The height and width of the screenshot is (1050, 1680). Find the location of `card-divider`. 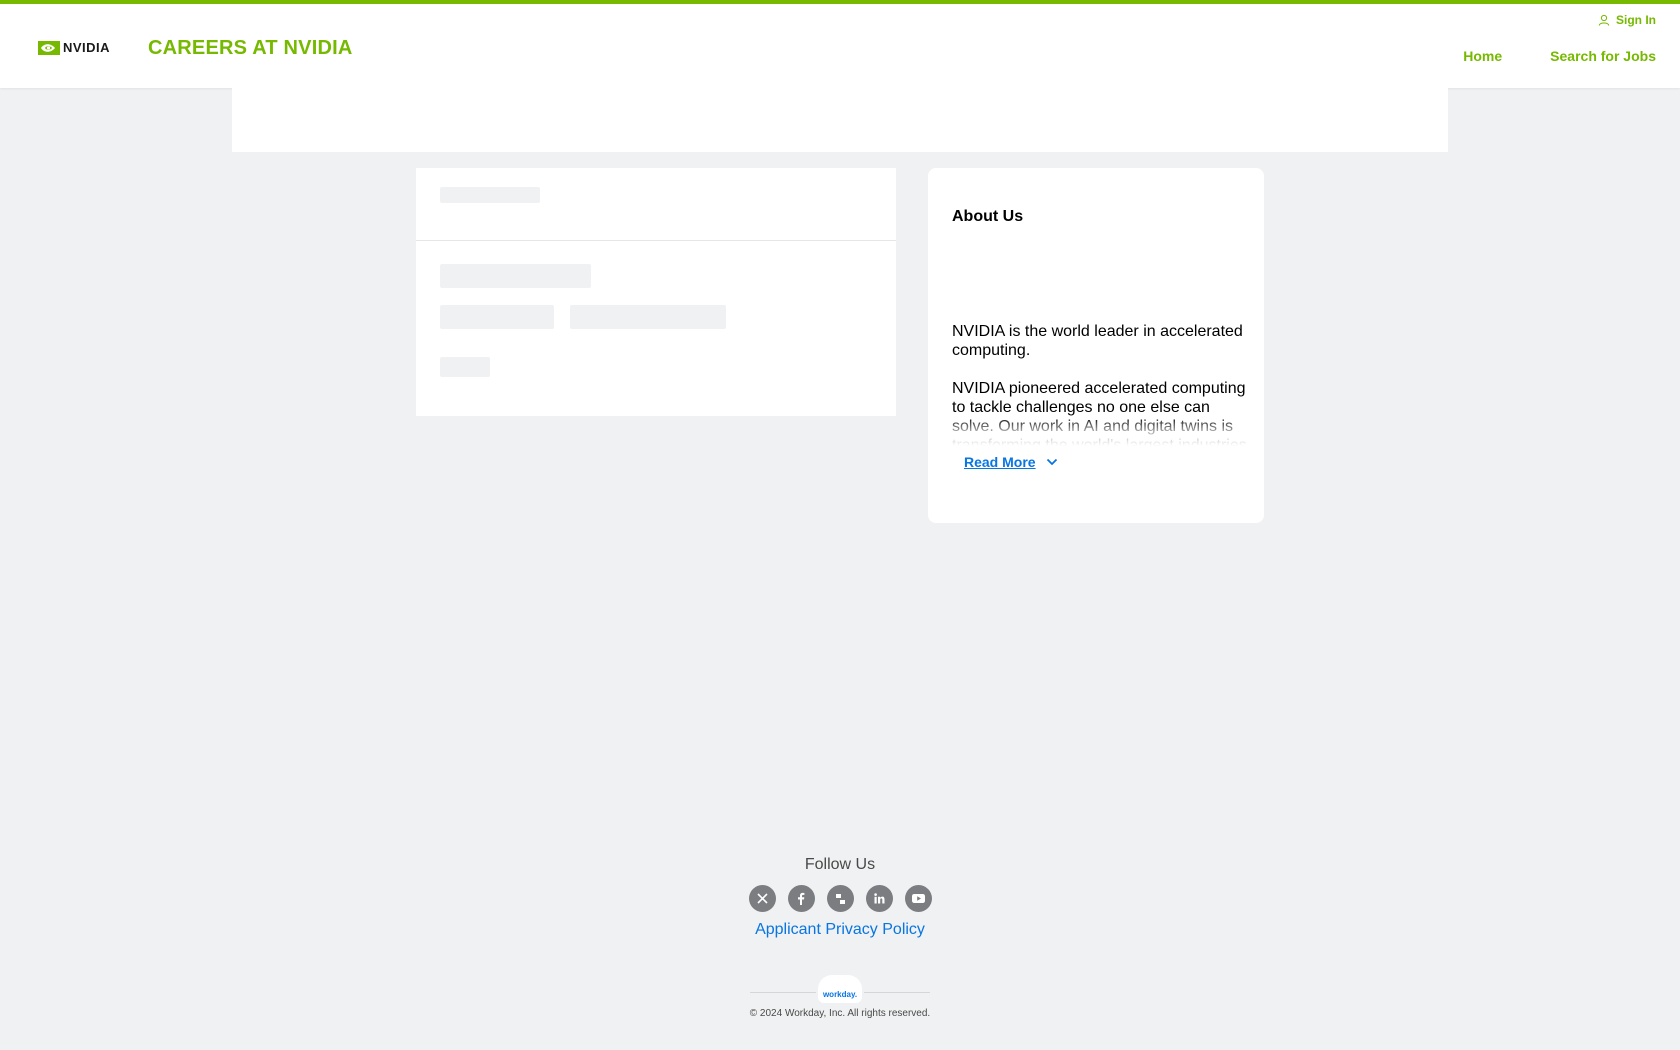

card-divider is located at coordinates (656, 240).